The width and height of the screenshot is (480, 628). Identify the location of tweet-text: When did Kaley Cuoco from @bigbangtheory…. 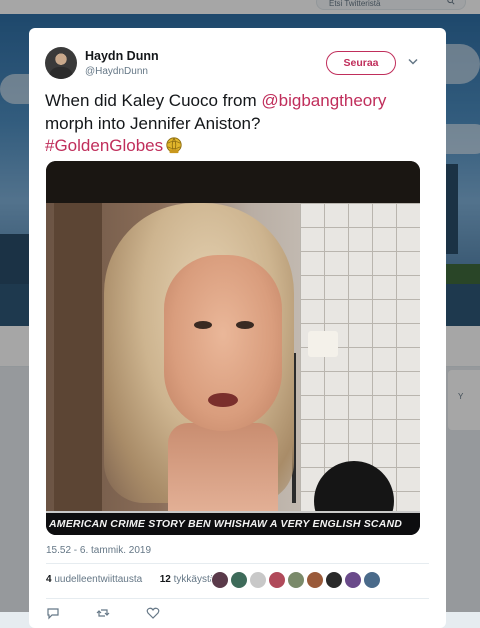
(237, 124).